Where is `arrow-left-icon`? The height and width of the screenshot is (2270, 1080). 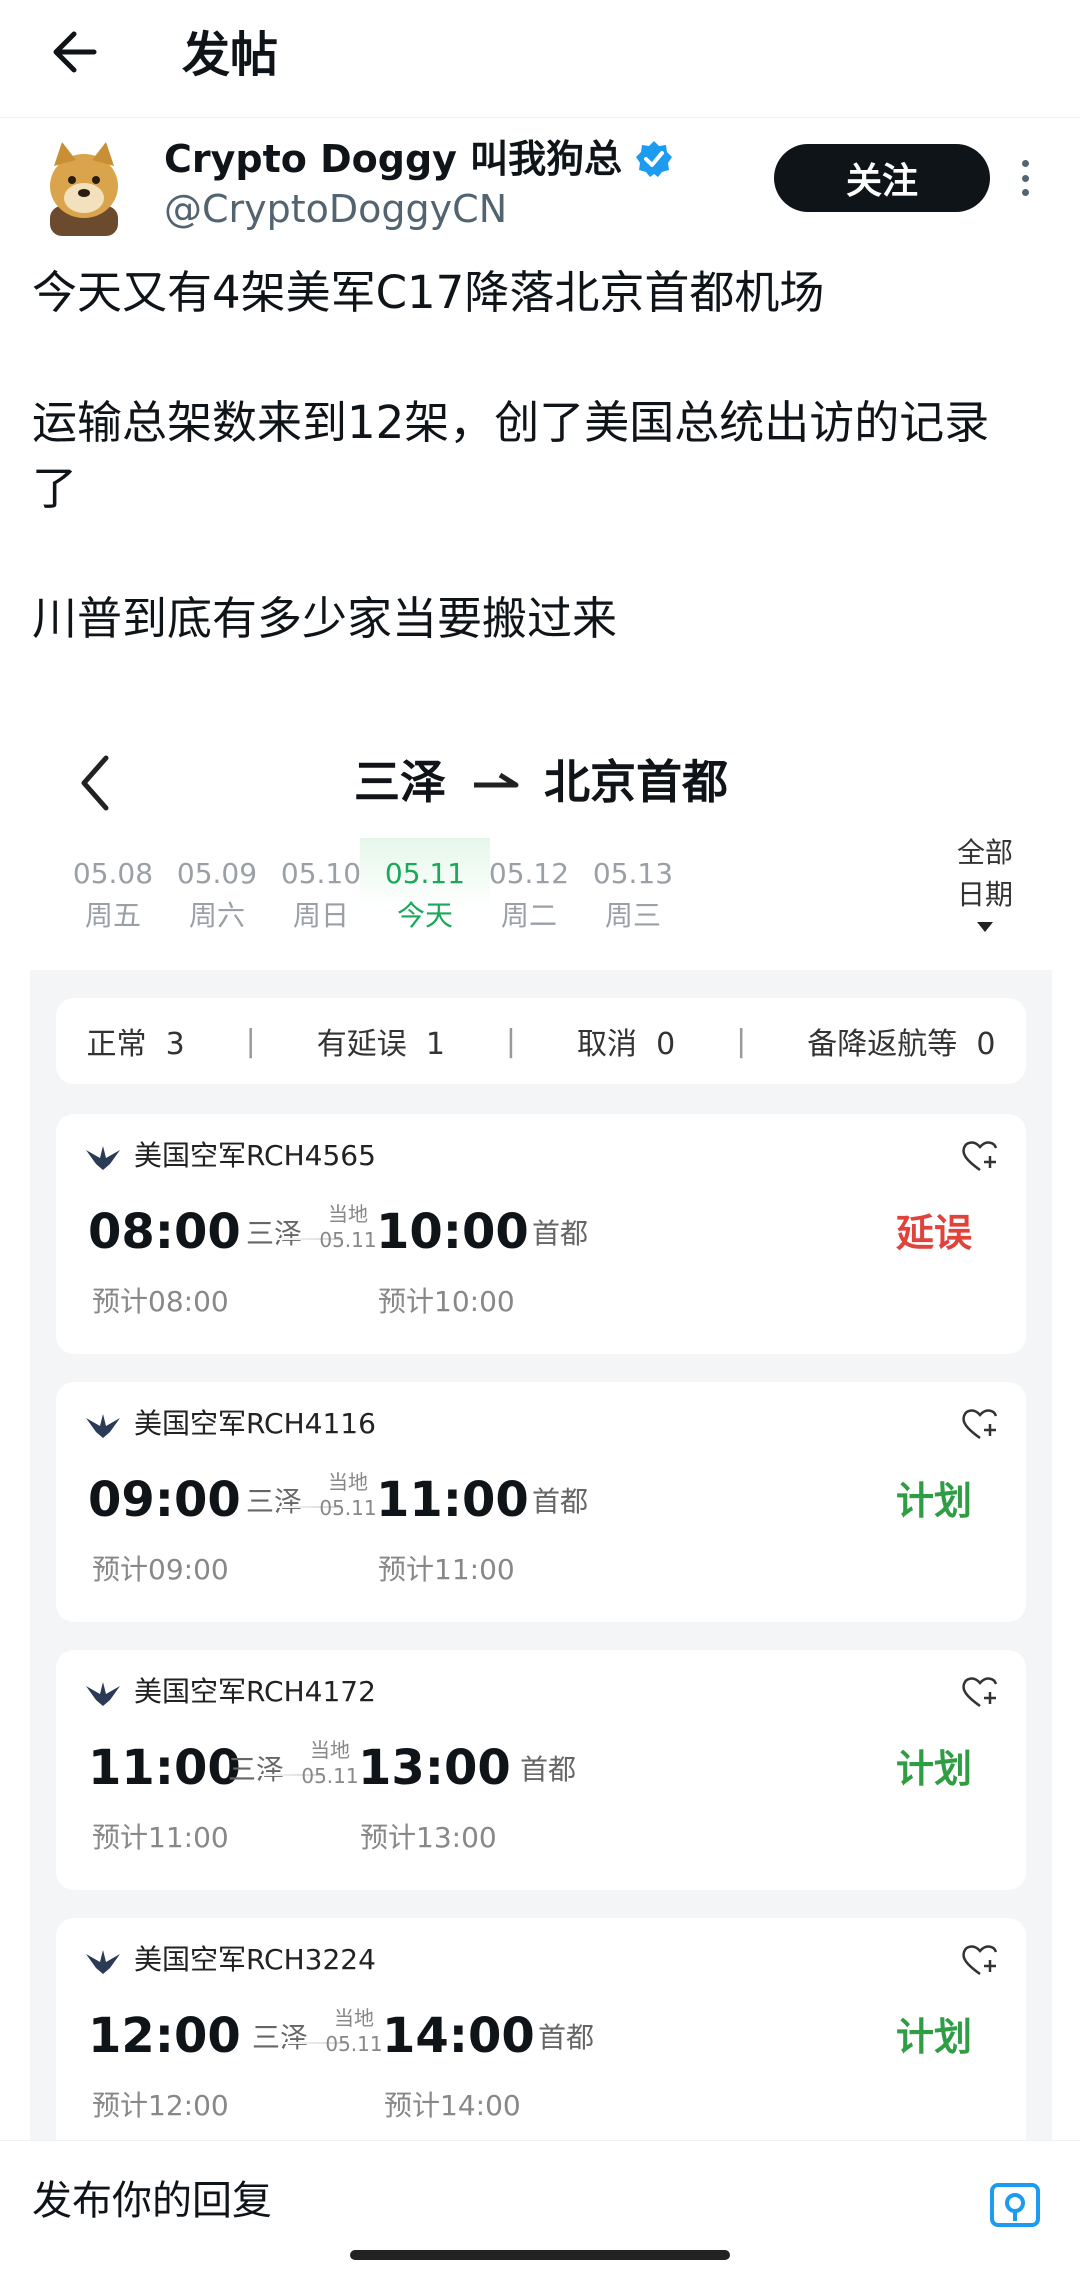
arrow-left-icon is located at coordinates (74, 52).